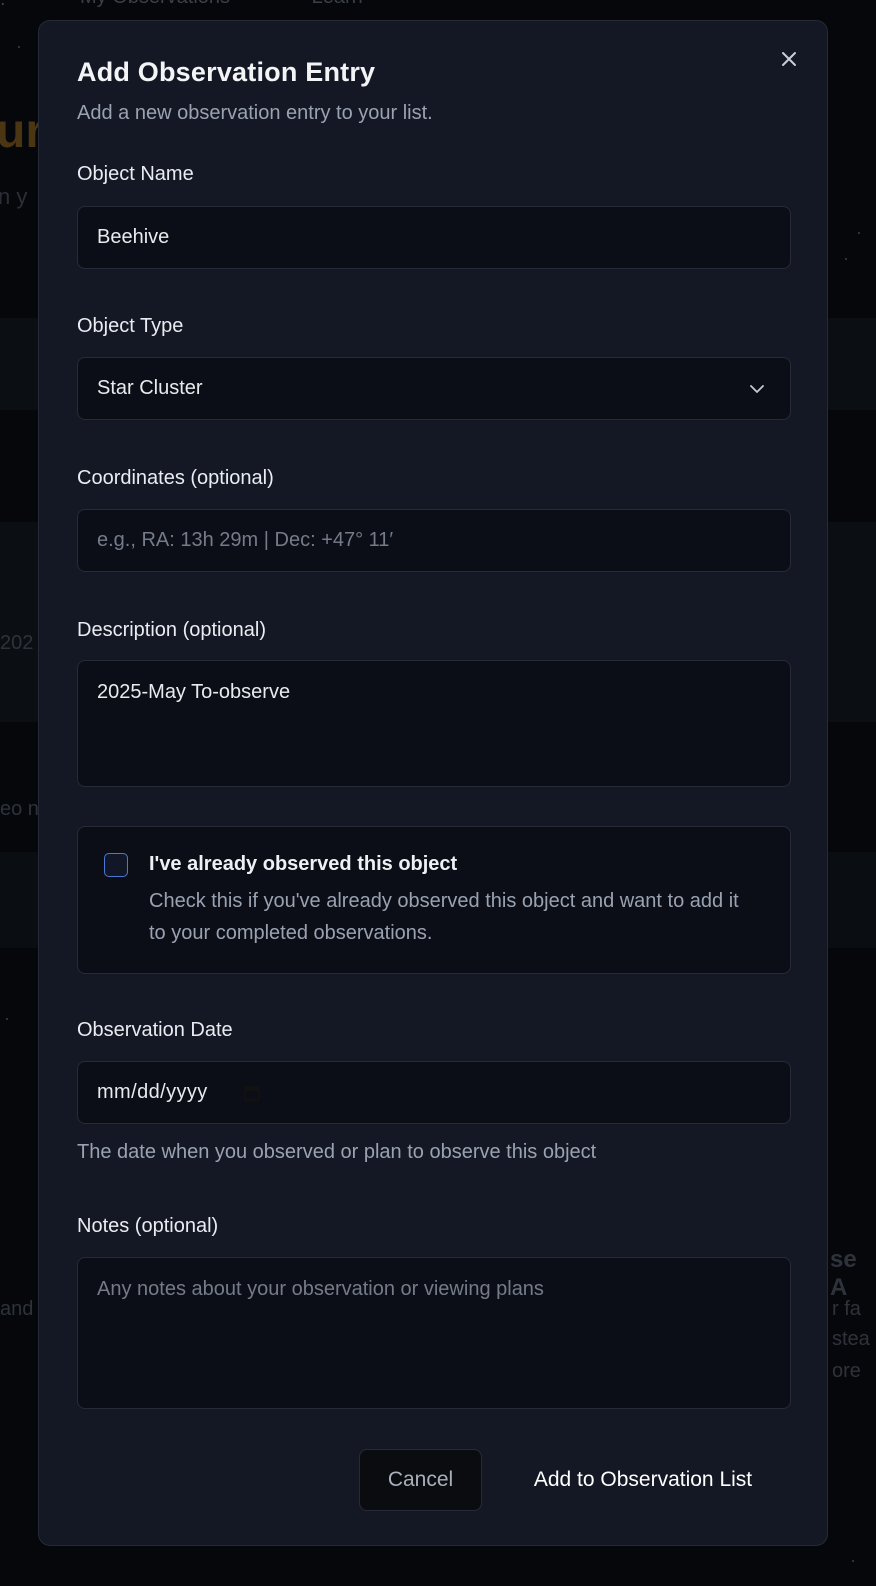 This screenshot has height=1586, width=876. What do you see at coordinates (434, 723) in the screenshot?
I see `description-textarea: 2025-May To-observe` at bounding box center [434, 723].